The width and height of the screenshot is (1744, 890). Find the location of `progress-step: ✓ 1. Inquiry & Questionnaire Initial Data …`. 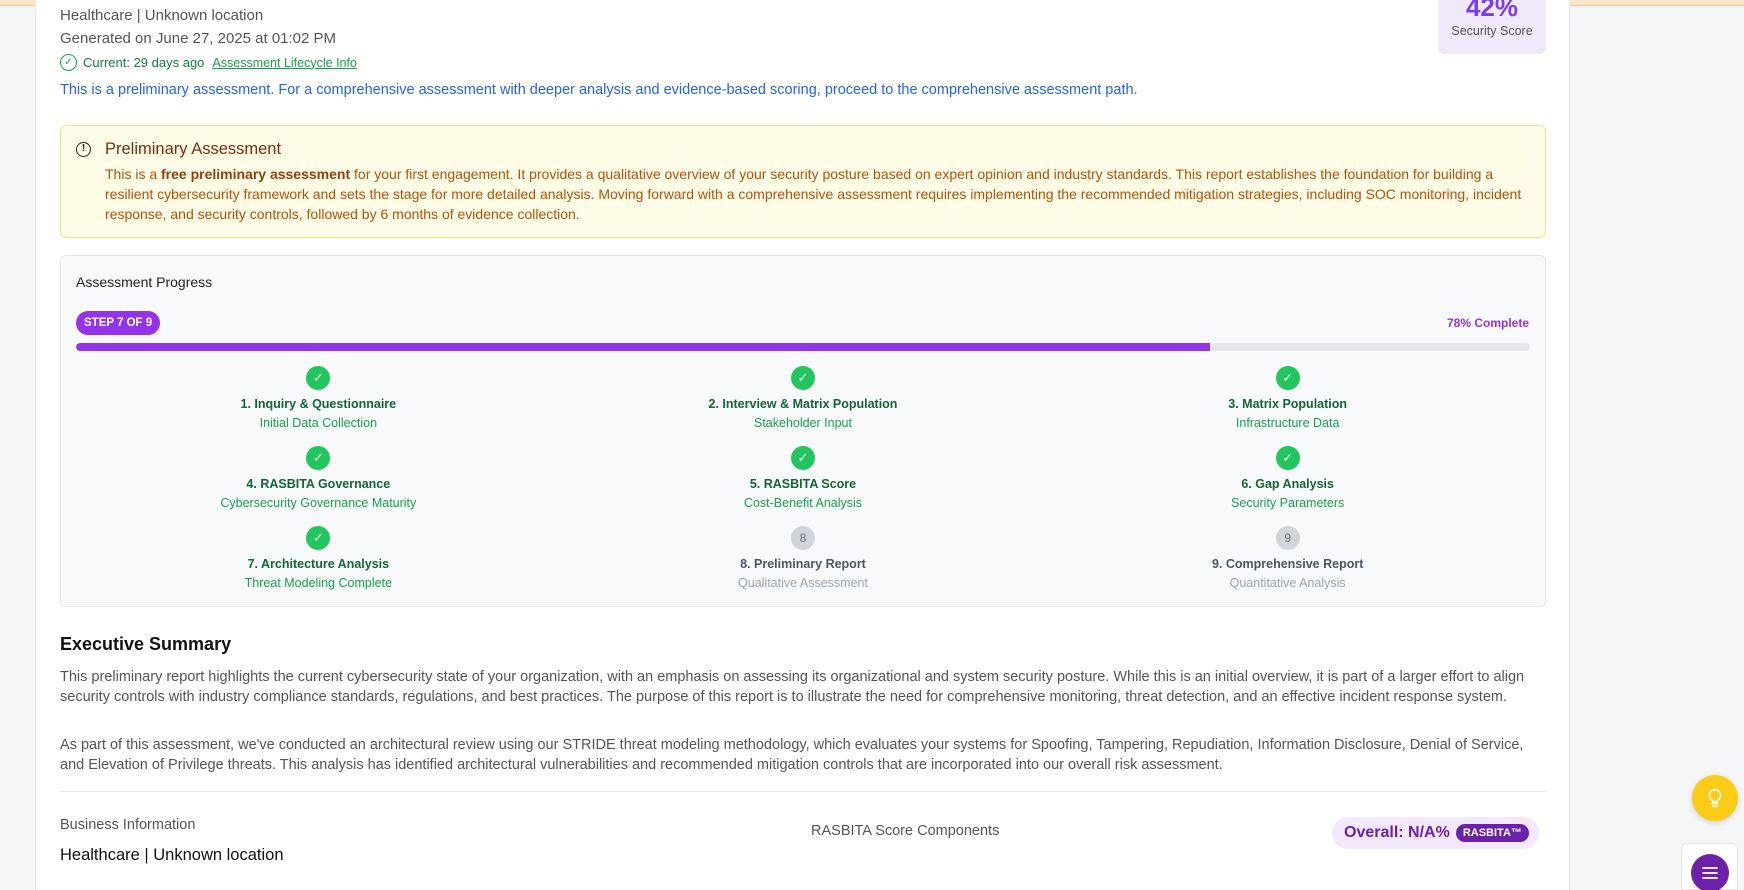

progress-step: ✓ 1. Inquiry & Questionnaire Initial Data … is located at coordinates (318, 398).